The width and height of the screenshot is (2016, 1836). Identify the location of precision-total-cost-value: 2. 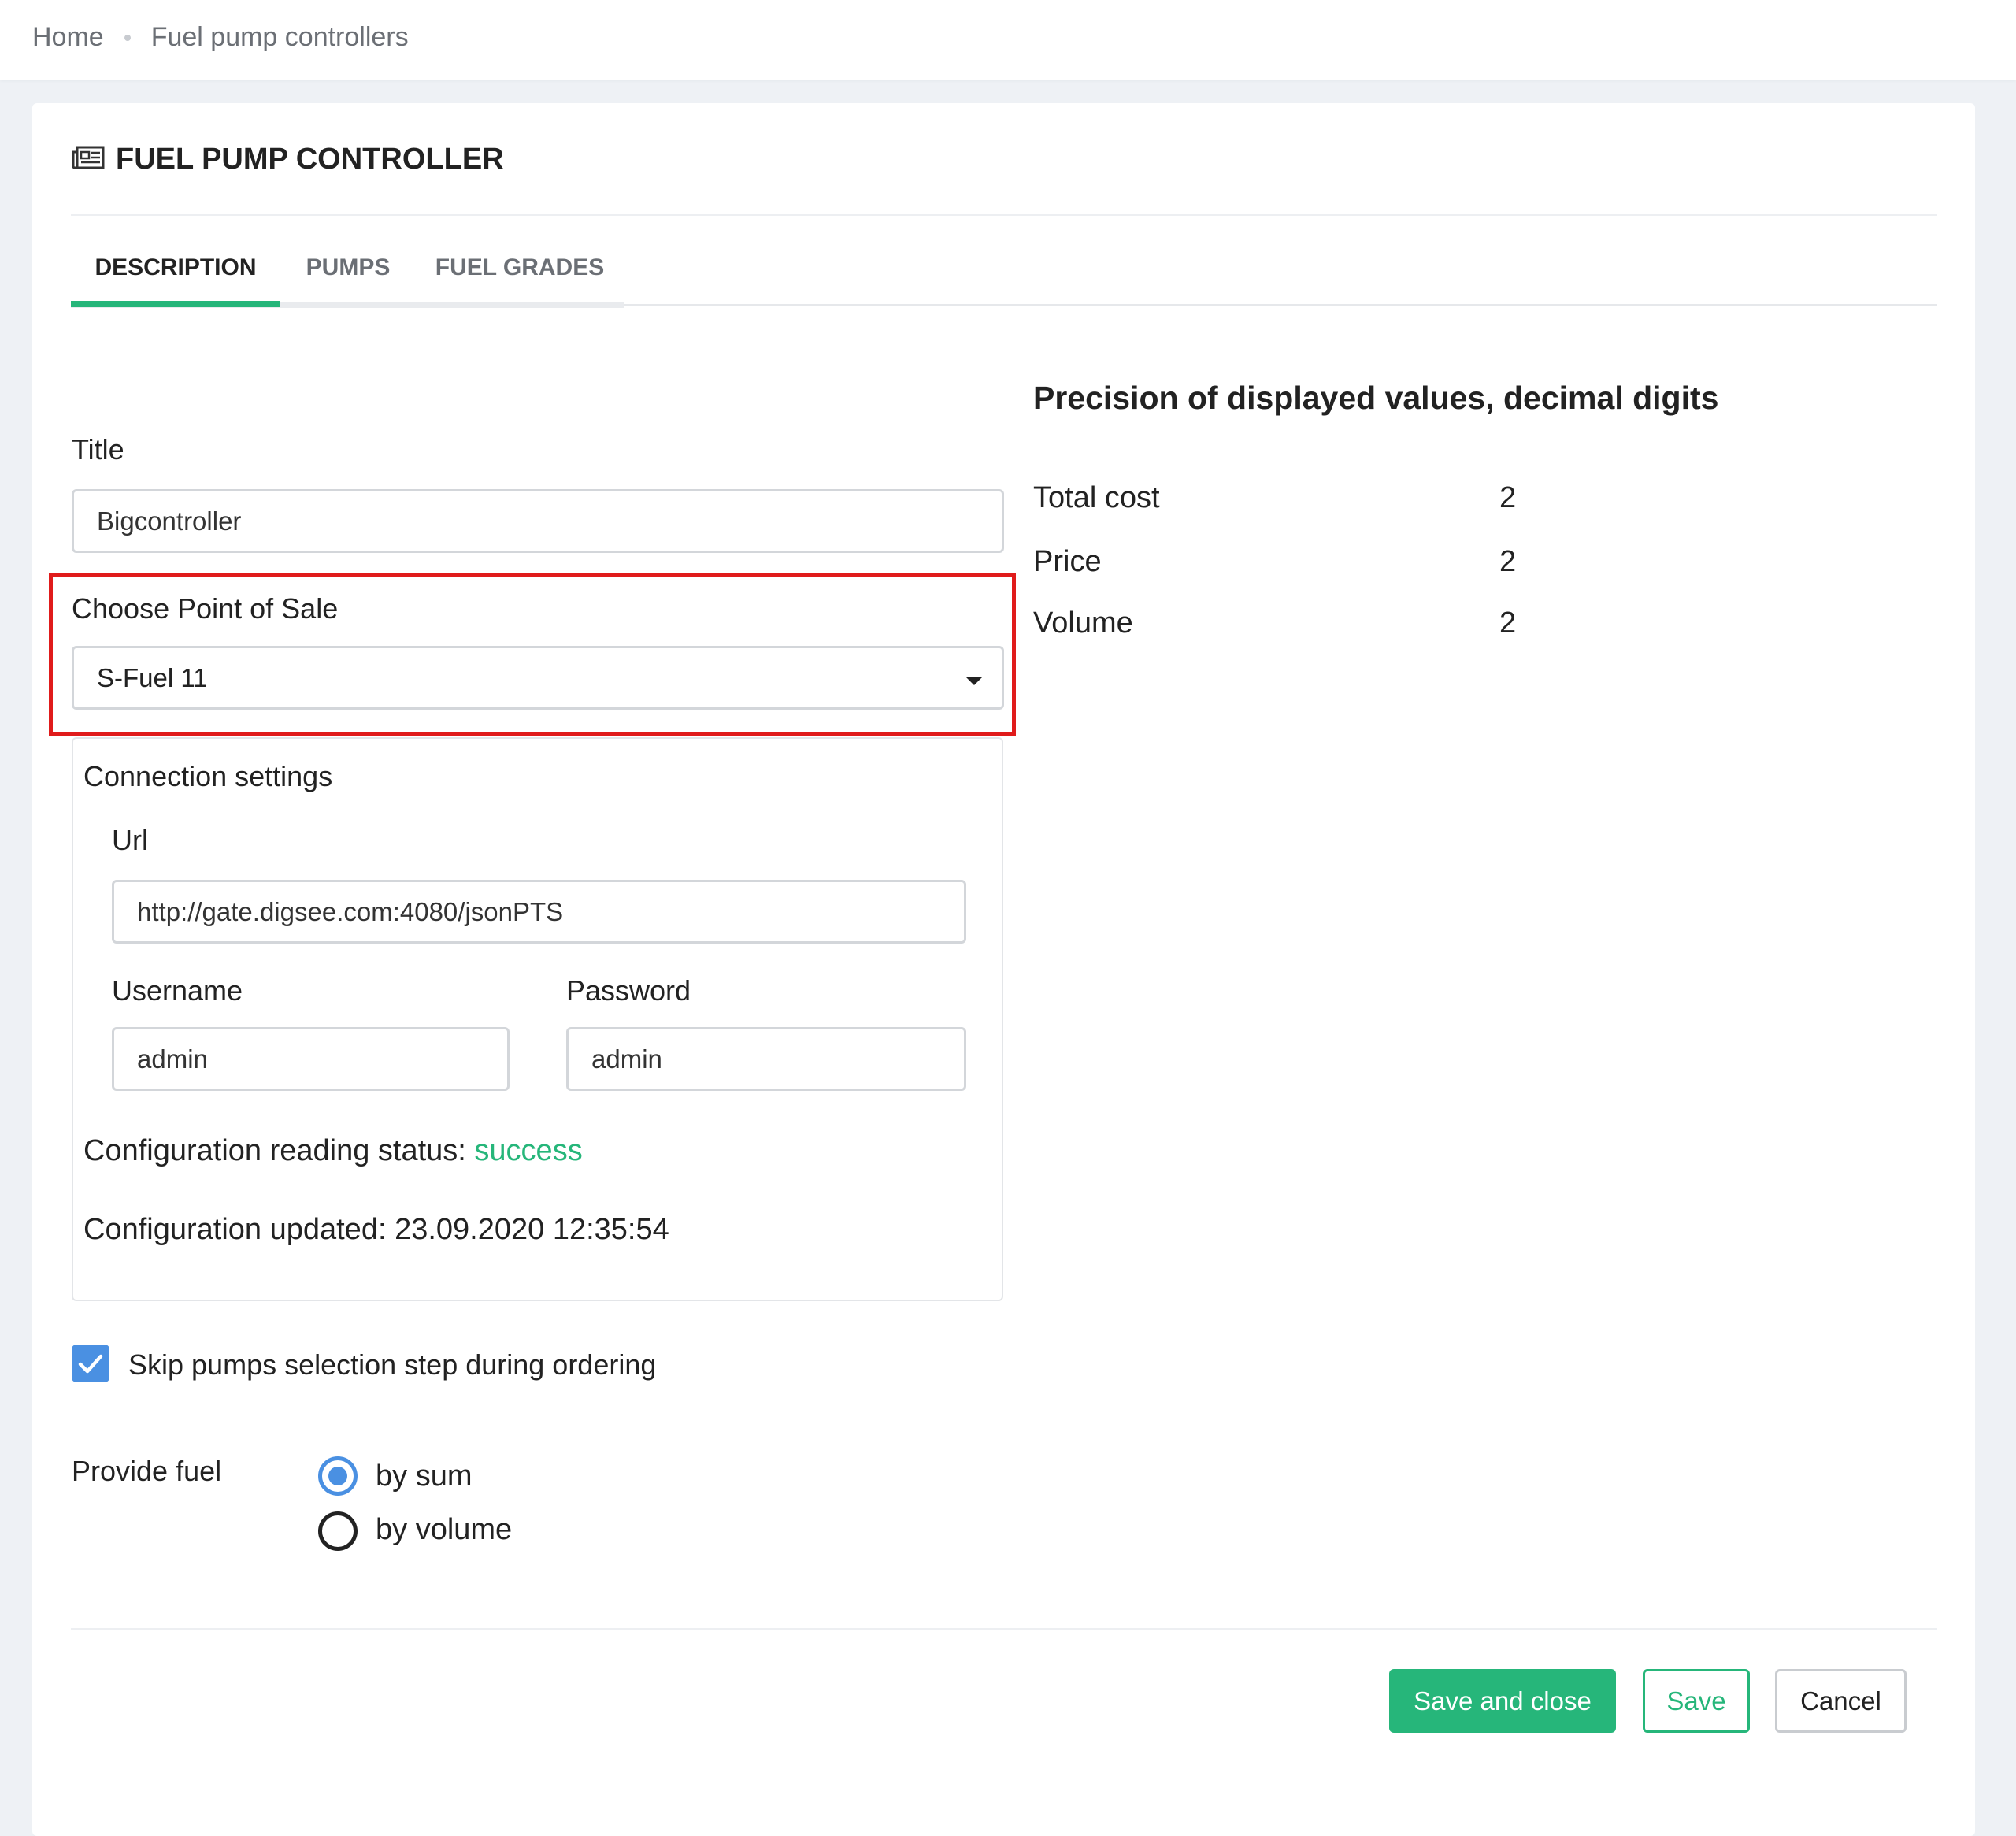
(1508, 497).